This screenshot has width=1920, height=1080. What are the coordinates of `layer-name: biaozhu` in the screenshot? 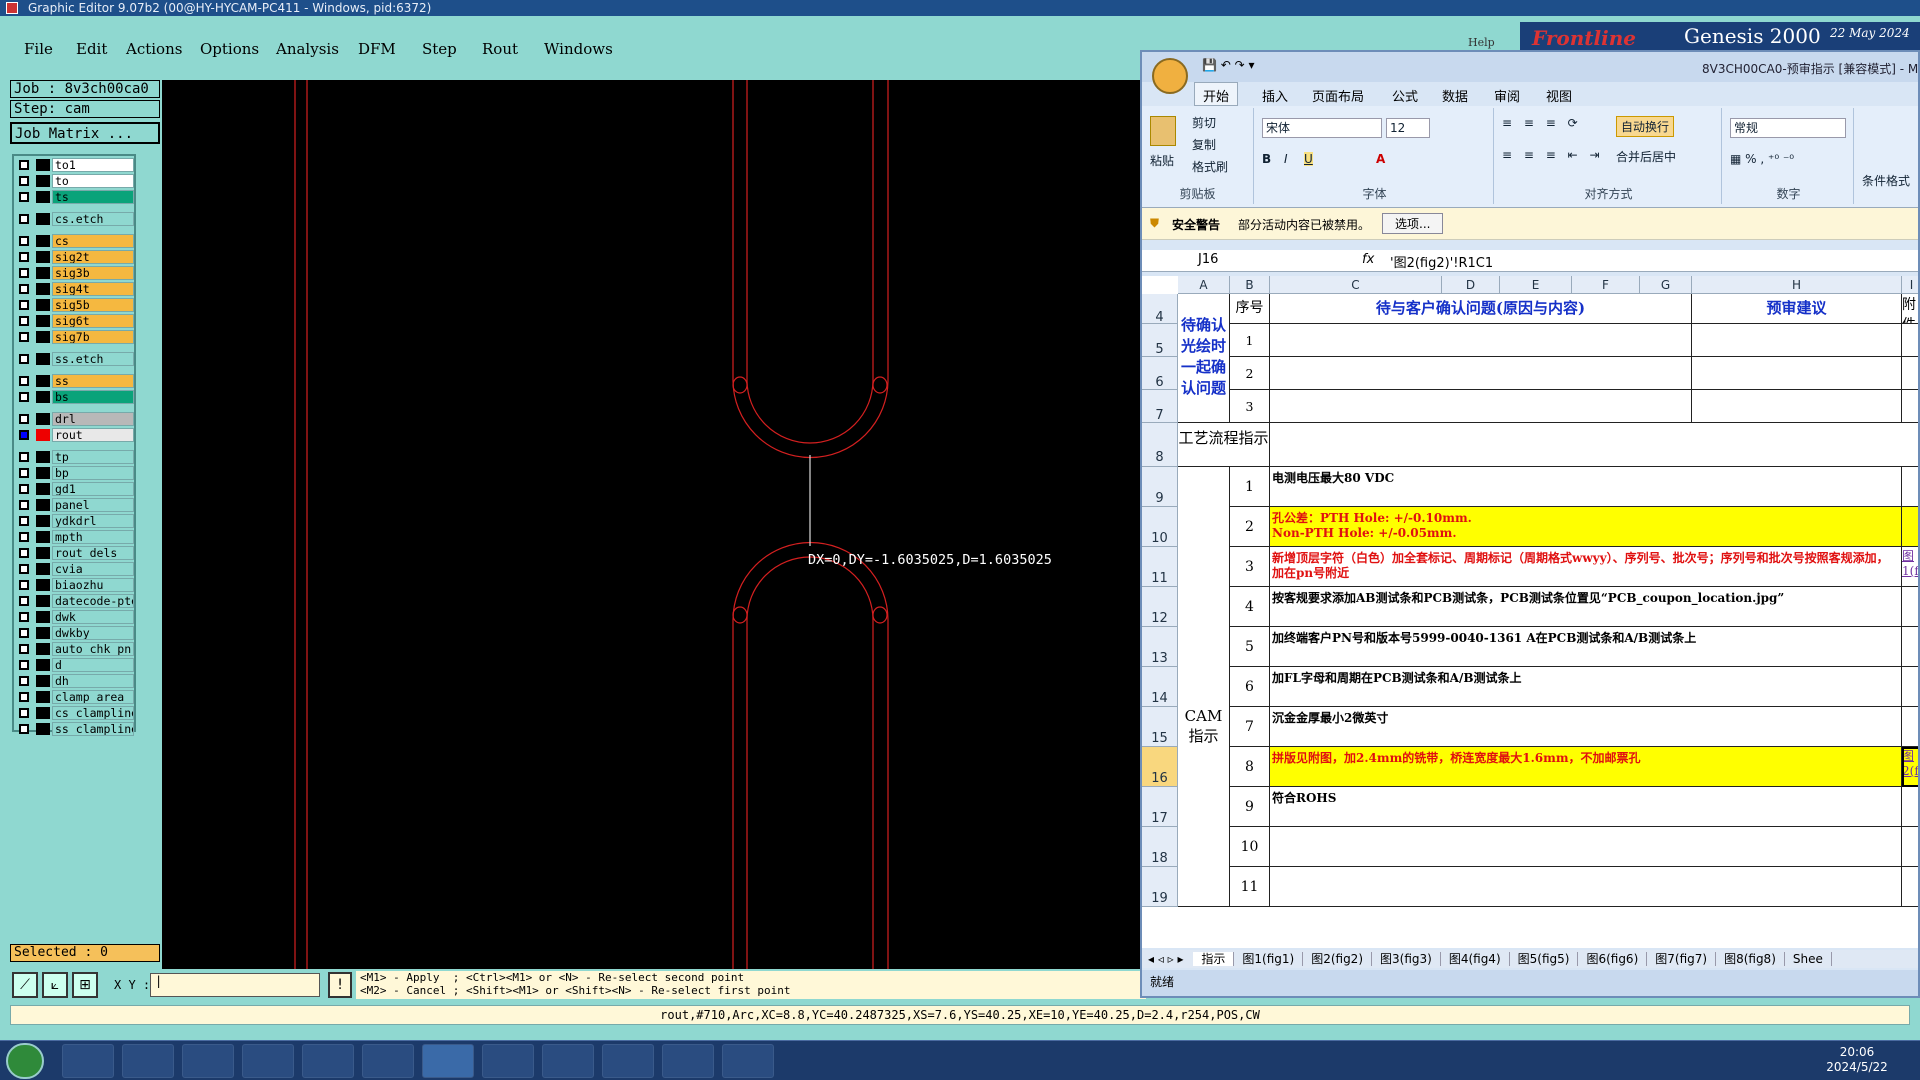 It's located at (93, 585).